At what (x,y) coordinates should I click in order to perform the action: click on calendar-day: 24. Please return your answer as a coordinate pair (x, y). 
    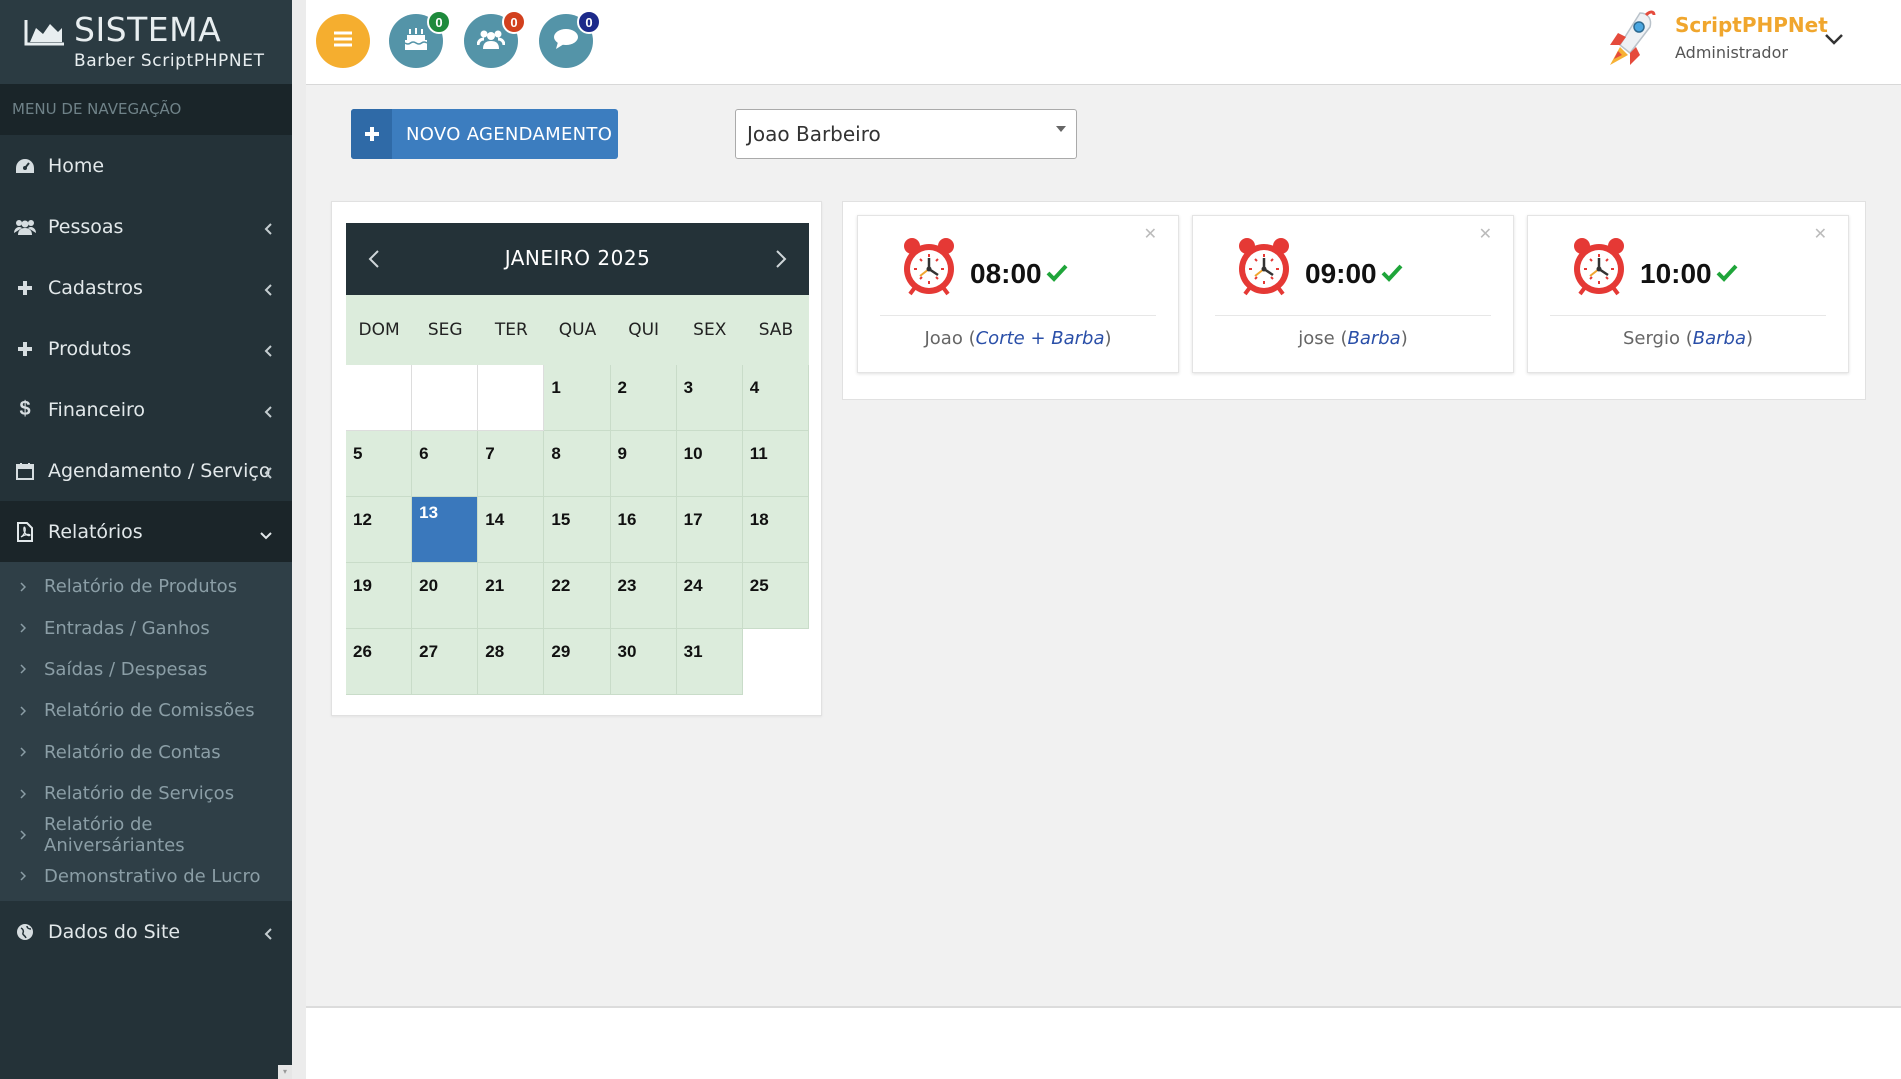
    Looking at the image, I should click on (709, 596).